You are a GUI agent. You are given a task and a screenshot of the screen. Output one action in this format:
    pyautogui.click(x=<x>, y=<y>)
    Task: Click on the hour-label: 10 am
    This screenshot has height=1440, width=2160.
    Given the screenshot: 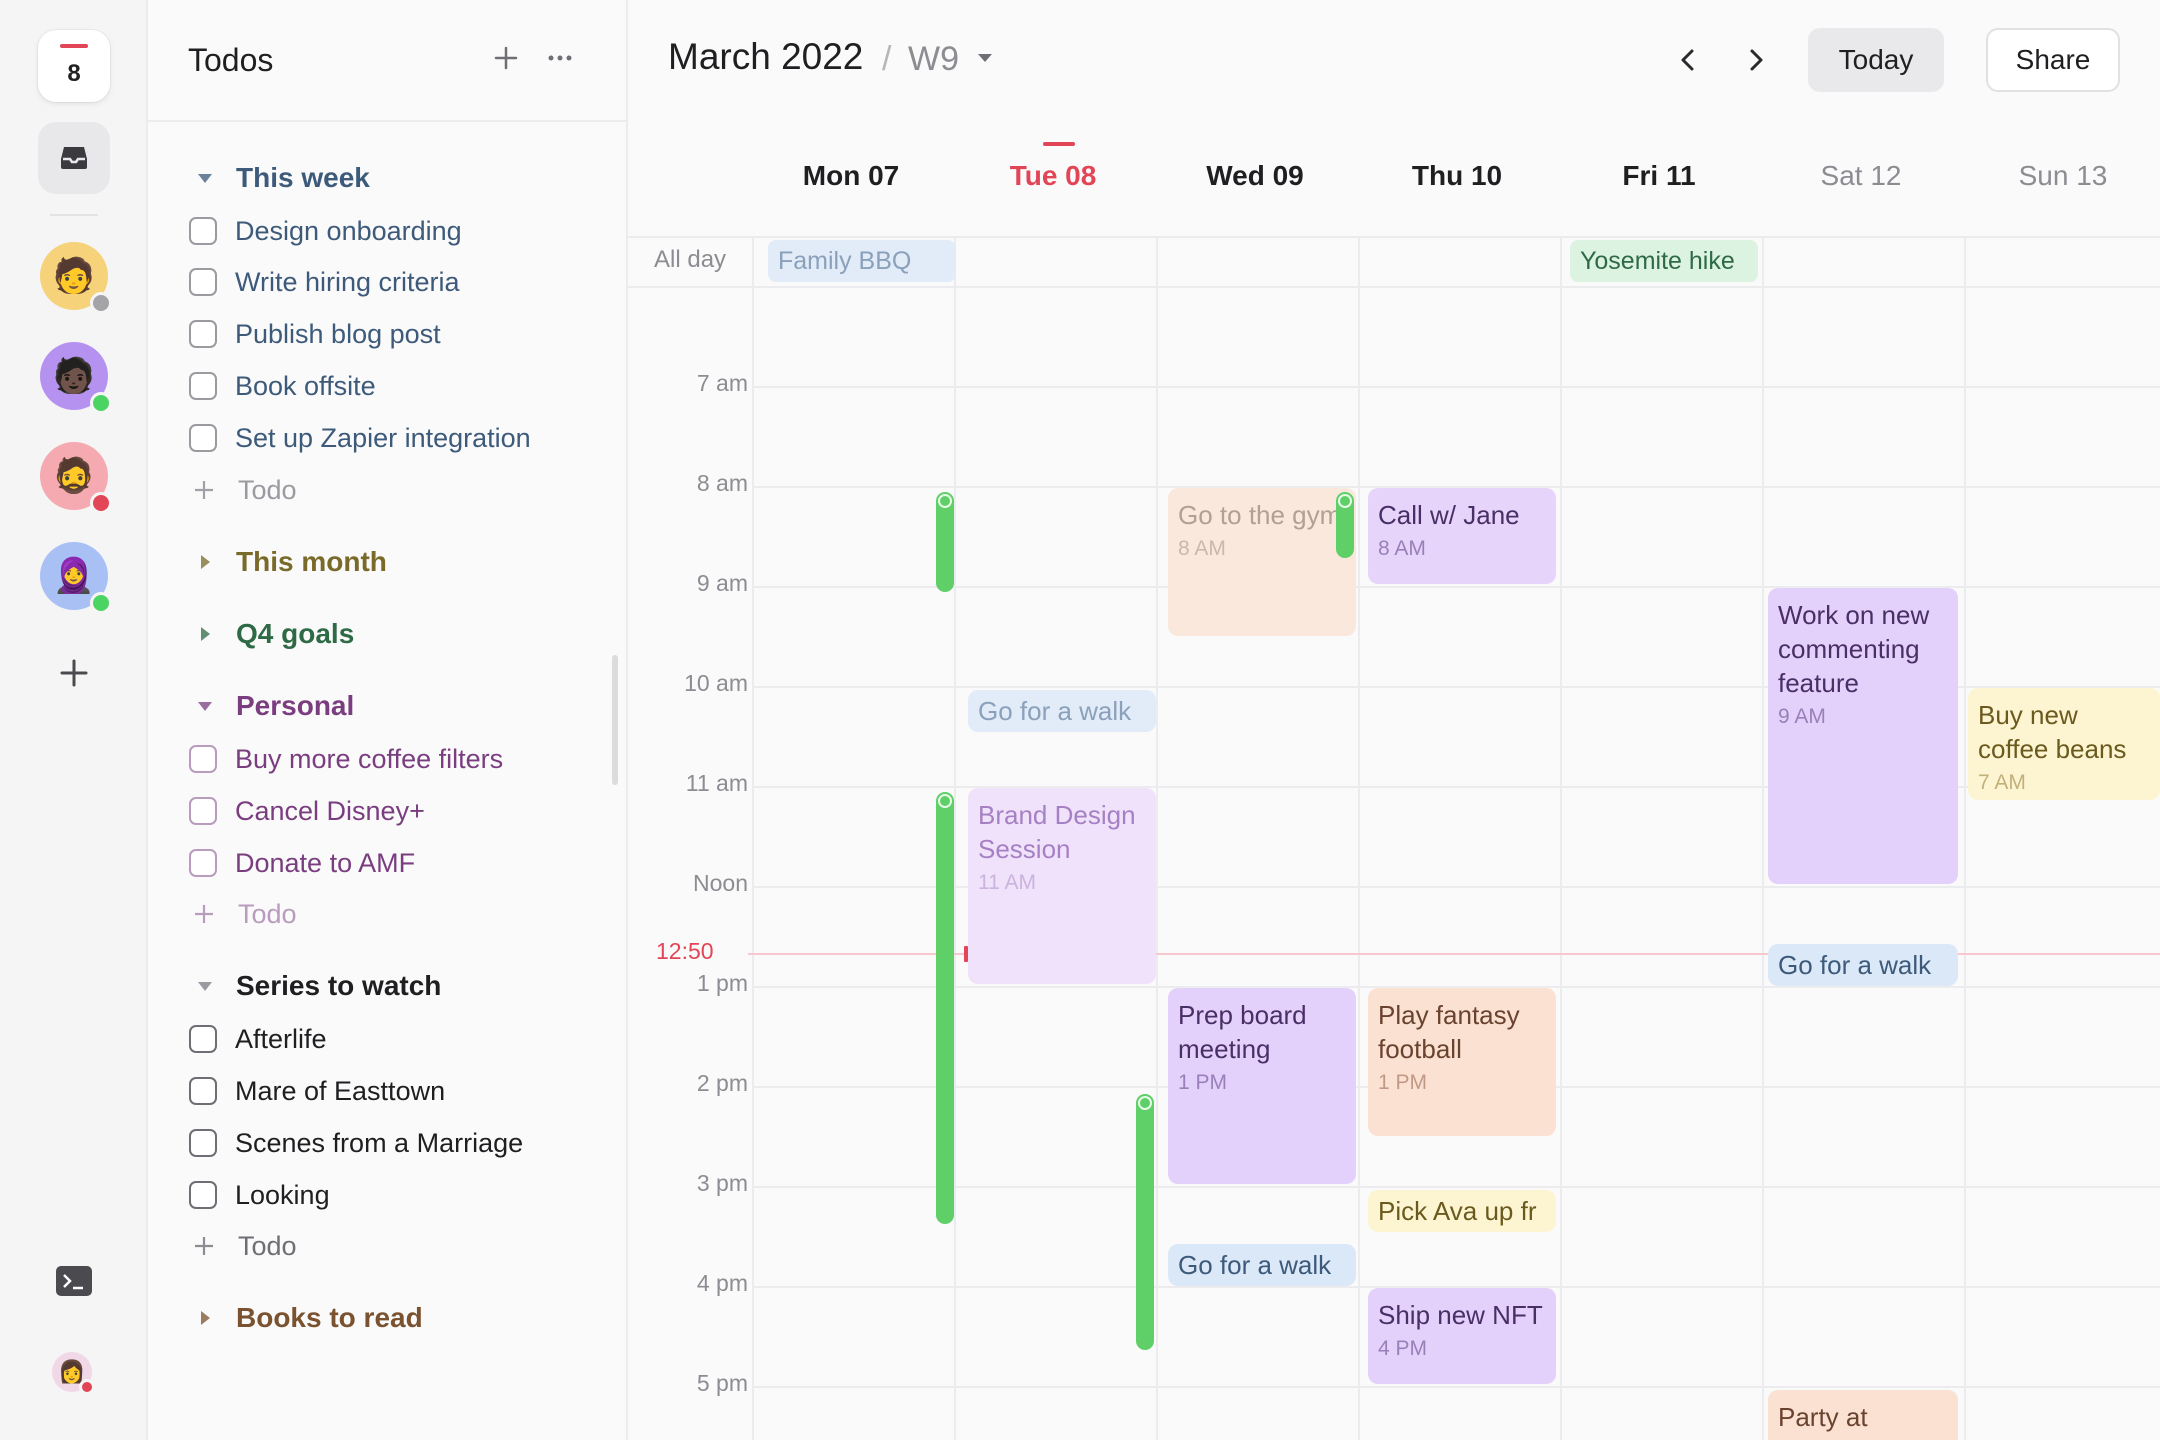 What is the action you would take?
    pyautogui.click(x=716, y=683)
    